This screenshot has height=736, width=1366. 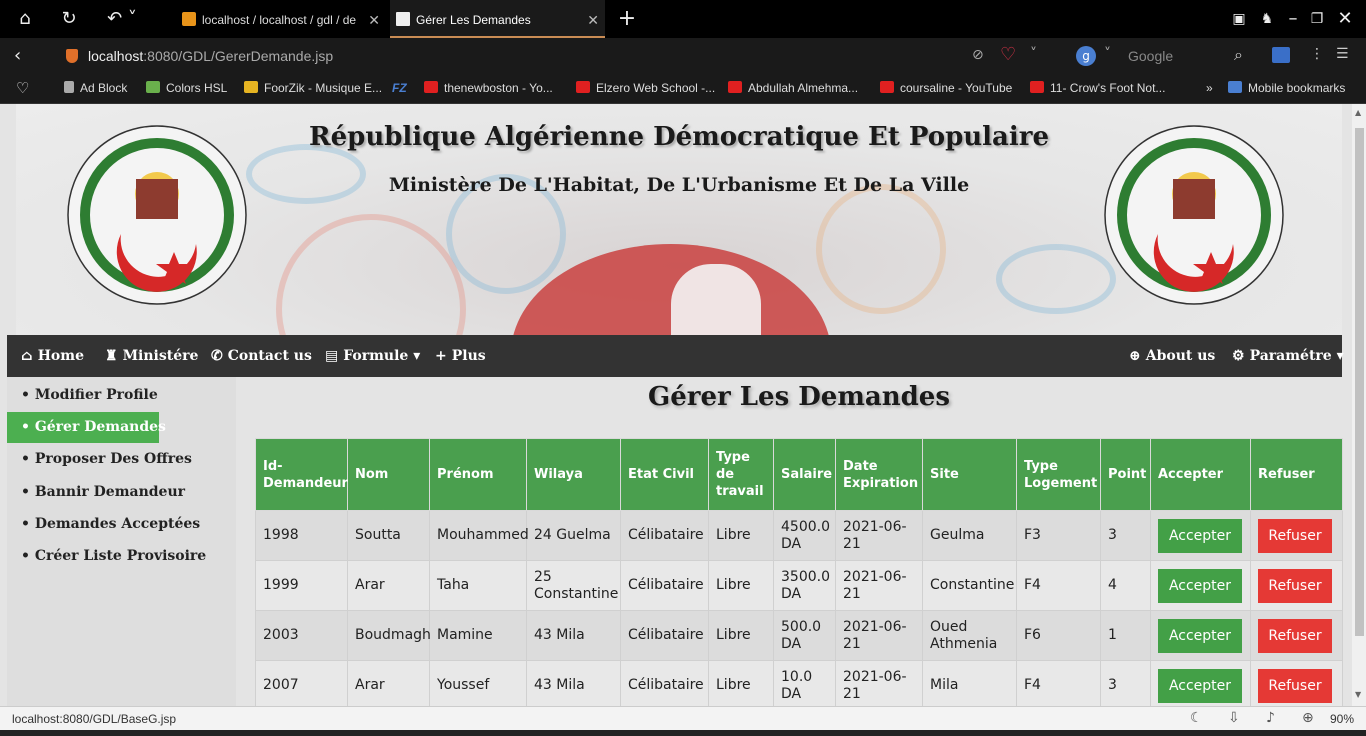 What do you see at coordinates (269, 356) in the screenshot?
I see `nav-label: Contact us` at bounding box center [269, 356].